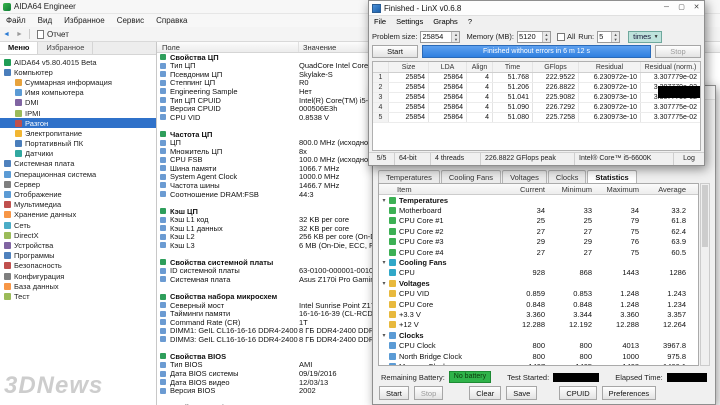  Describe the element at coordinates (524, 177) in the screenshot. I see `tab: Voltages` at that location.